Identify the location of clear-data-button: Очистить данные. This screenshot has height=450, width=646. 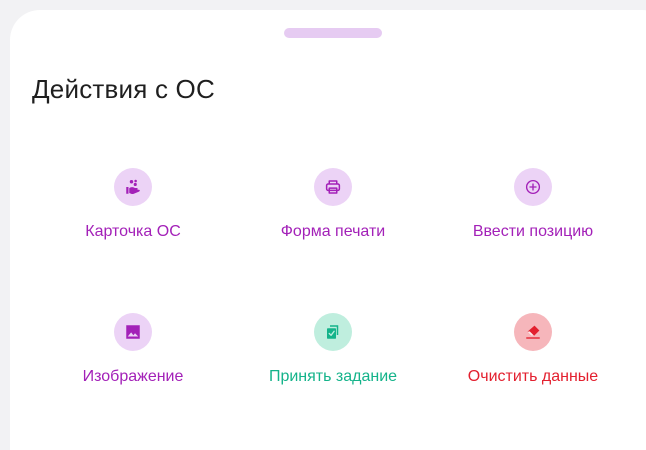
(533, 358).